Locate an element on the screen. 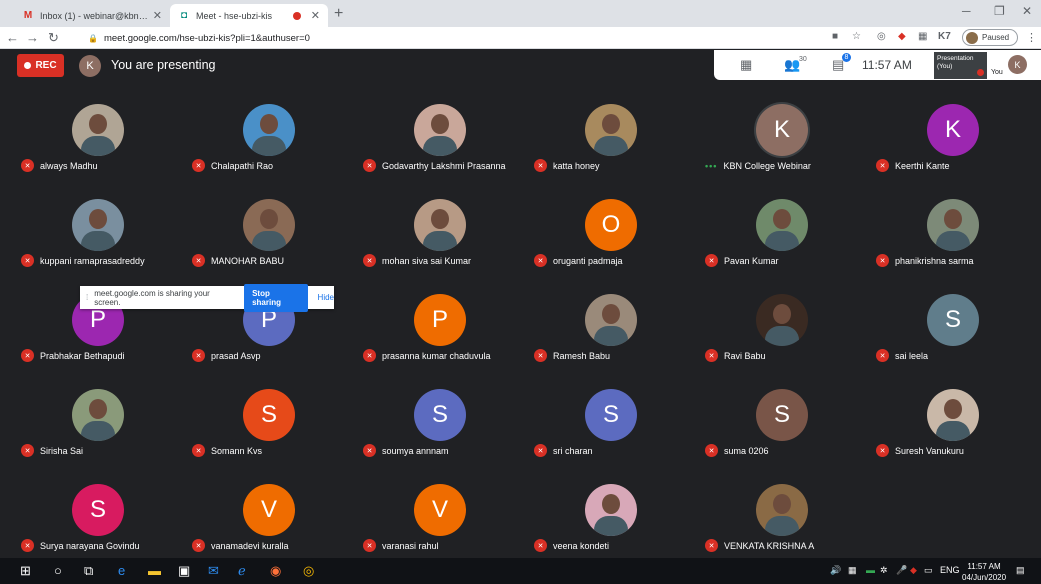  people-icon: 👥 is located at coordinates (792, 65).